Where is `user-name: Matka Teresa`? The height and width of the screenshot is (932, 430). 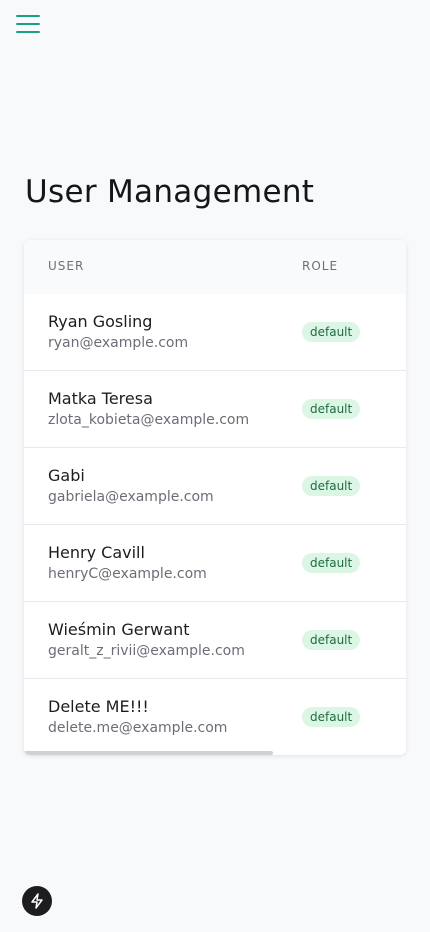 user-name: Matka Teresa is located at coordinates (100, 398).